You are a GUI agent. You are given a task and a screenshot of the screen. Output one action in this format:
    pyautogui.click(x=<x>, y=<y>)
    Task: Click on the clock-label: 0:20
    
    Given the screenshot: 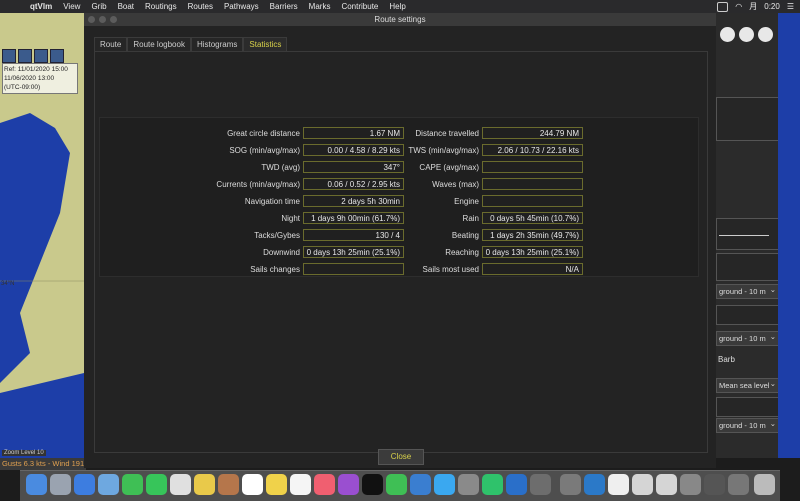 What is the action you would take?
    pyautogui.click(x=772, y=6)
    